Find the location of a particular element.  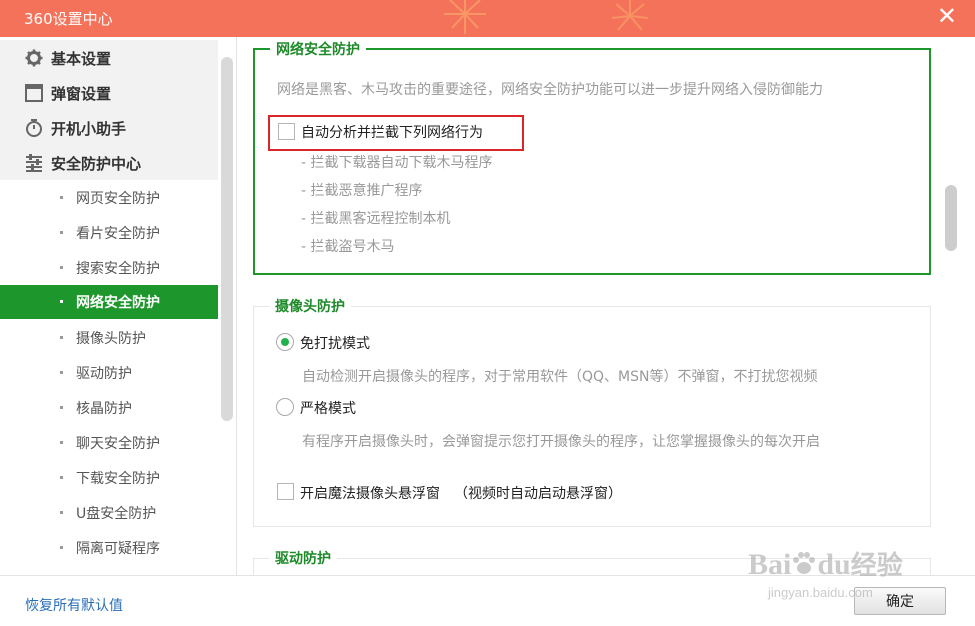

close-icon: ✕ is located at coordinates (947, 16).